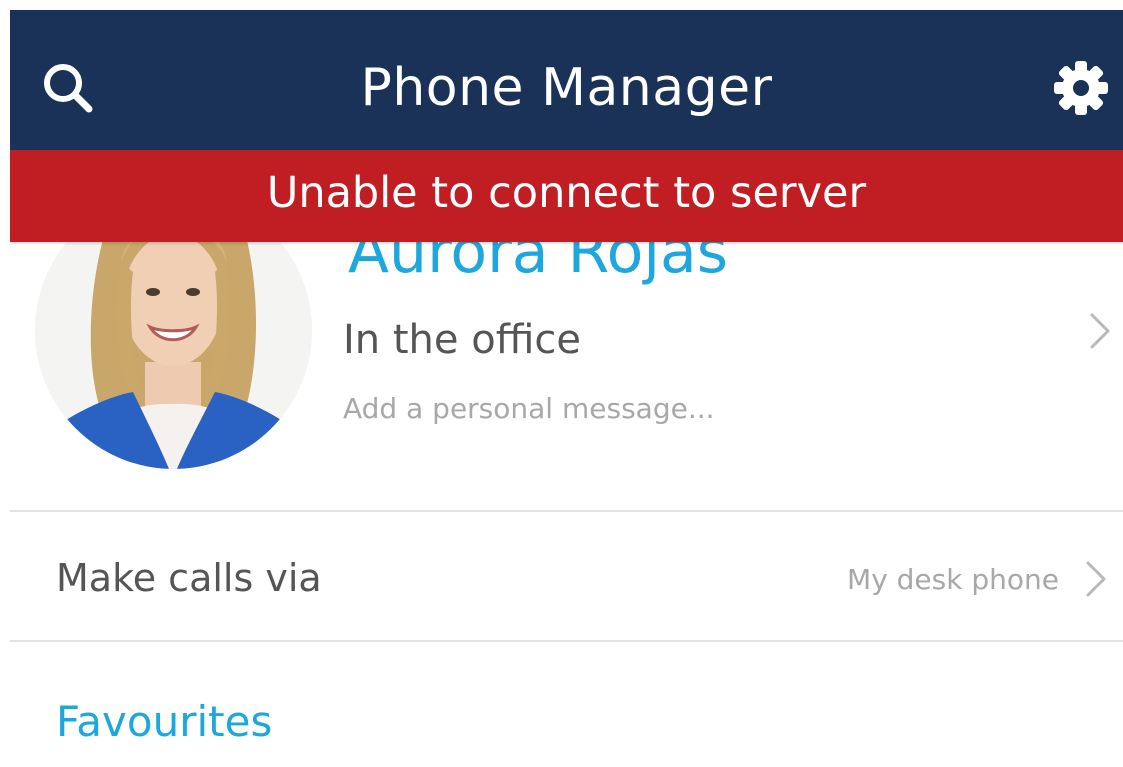 The width and height of the screenshot is (1123, 767). I want to click on gear-icon, so click(1081, 88).